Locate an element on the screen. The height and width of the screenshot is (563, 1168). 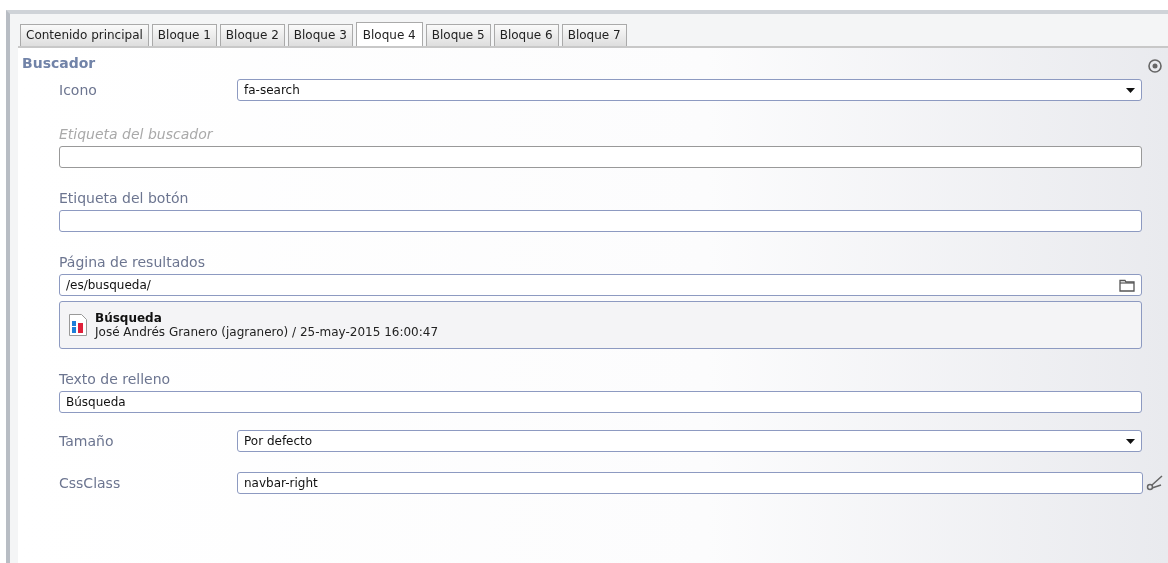
field-label: Texto de relleno is located at coordinates (115, 379).